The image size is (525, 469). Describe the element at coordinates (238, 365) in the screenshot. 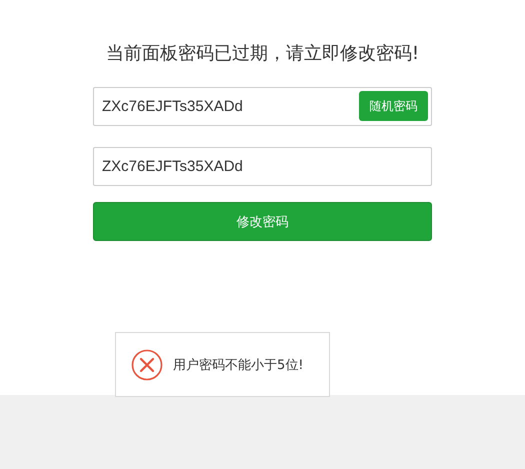

I see `toast-message: 用户密码不能小于5位!` at that location.